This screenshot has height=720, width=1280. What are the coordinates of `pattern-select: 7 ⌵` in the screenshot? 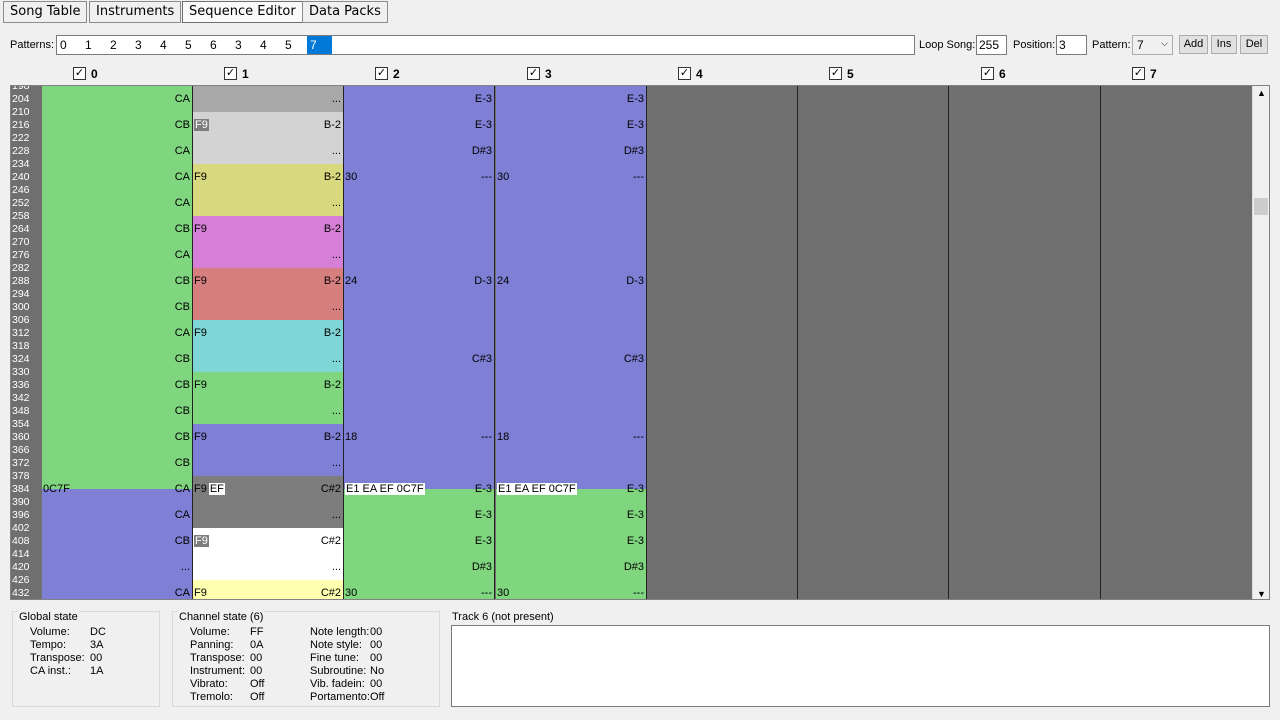 It's located at (1152, 45).